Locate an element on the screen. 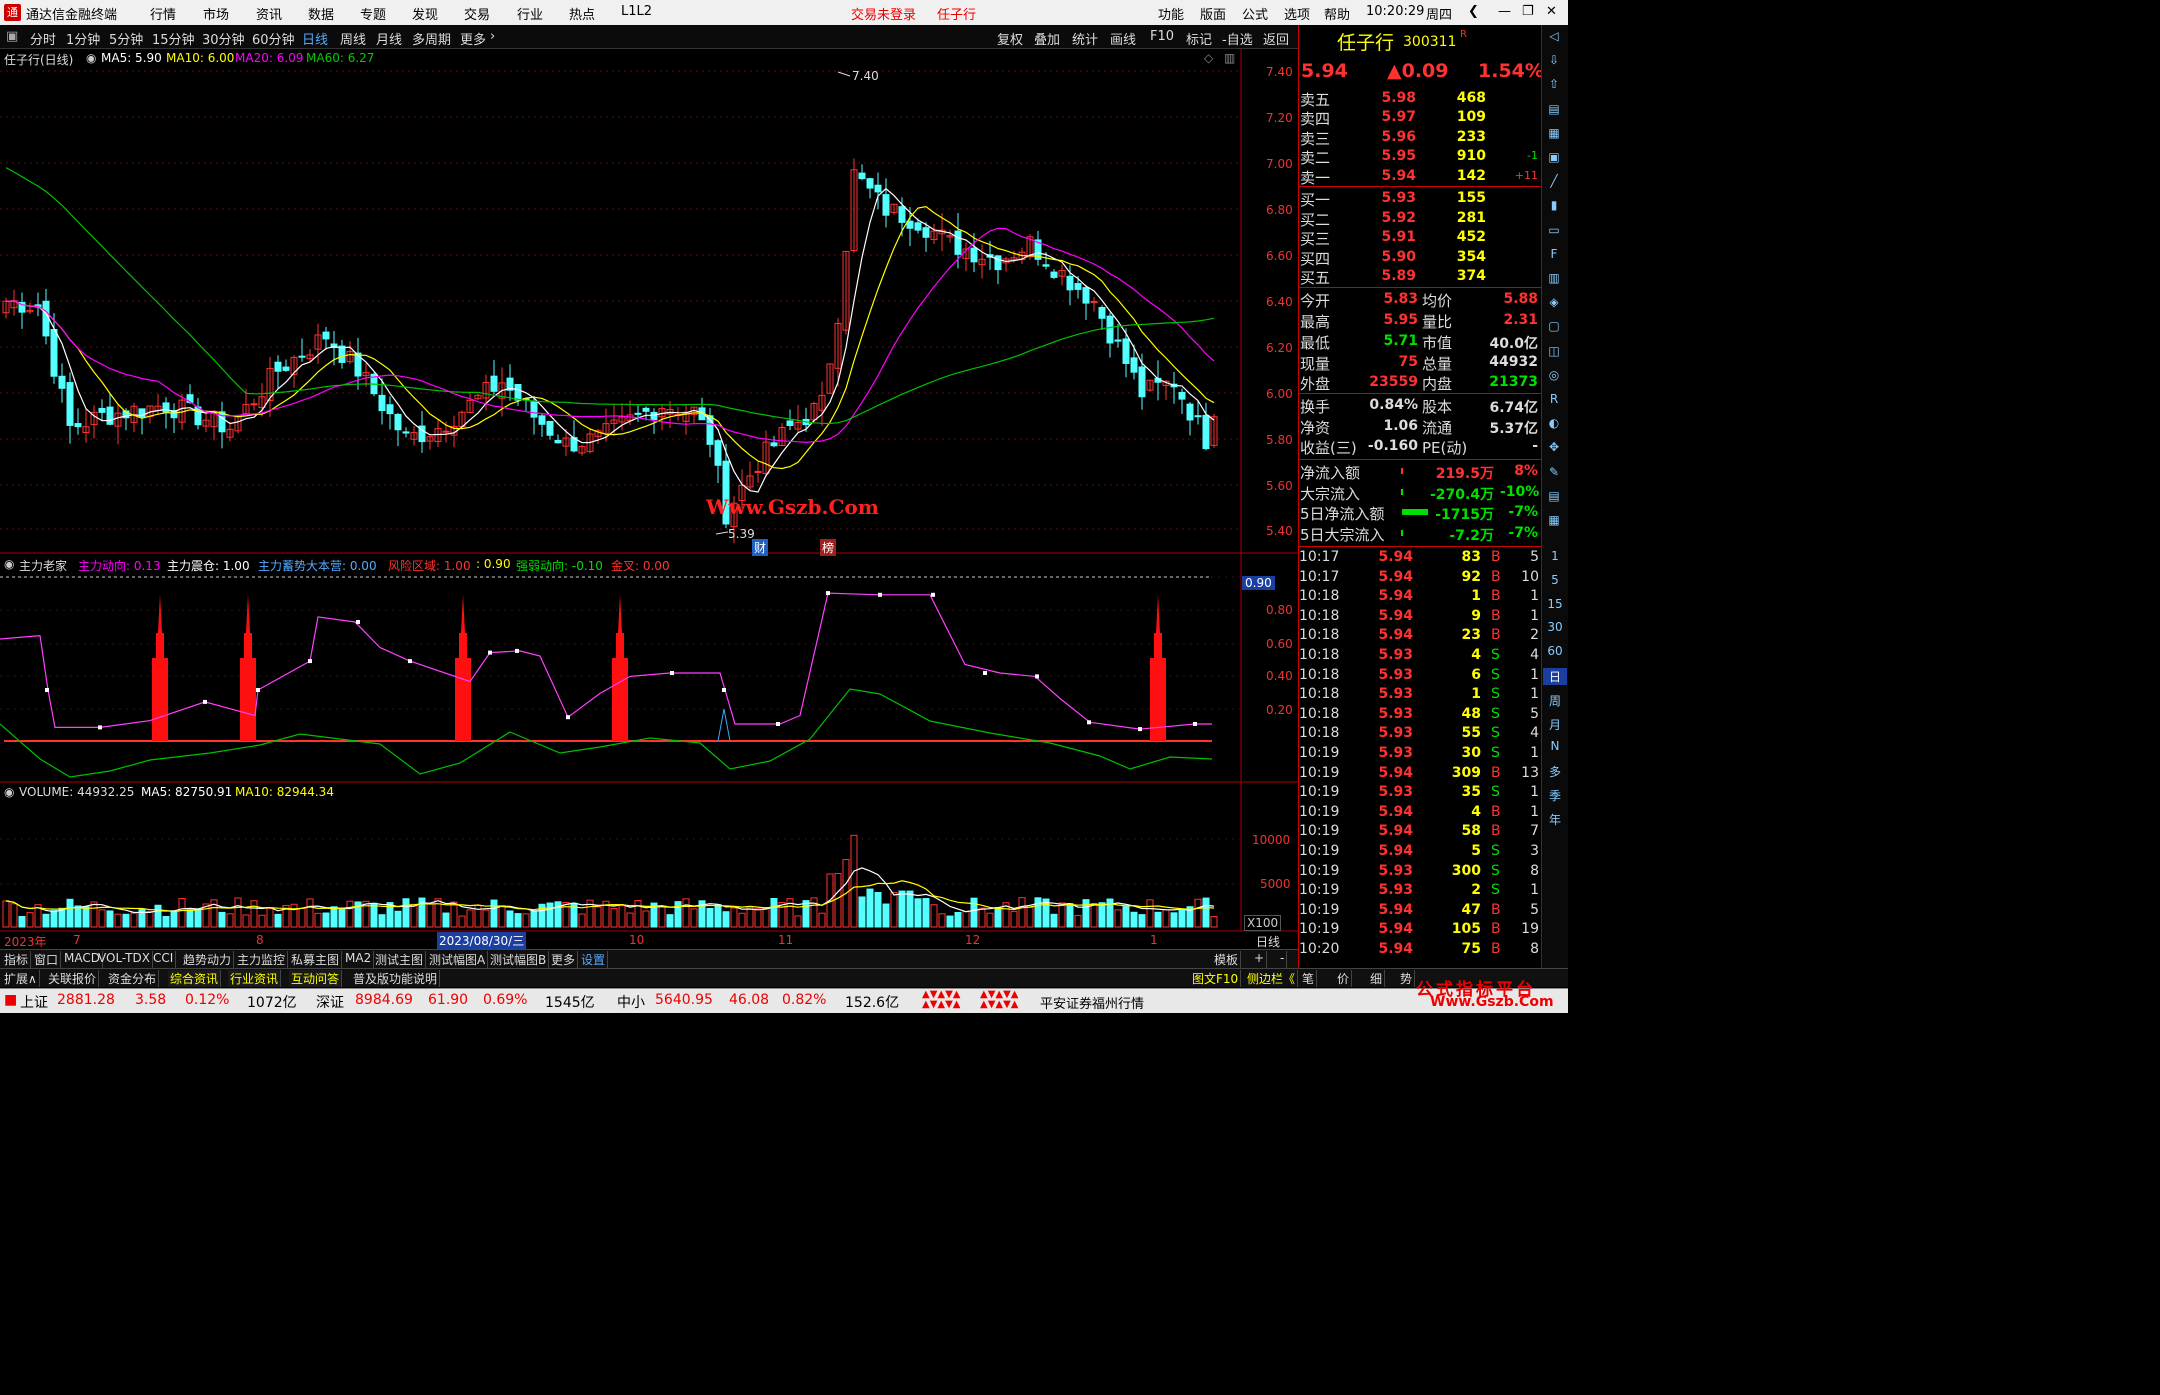 This screenshot has width=2160, height=1395. tool-button: 标记 is located at coordinates (1199, 38).